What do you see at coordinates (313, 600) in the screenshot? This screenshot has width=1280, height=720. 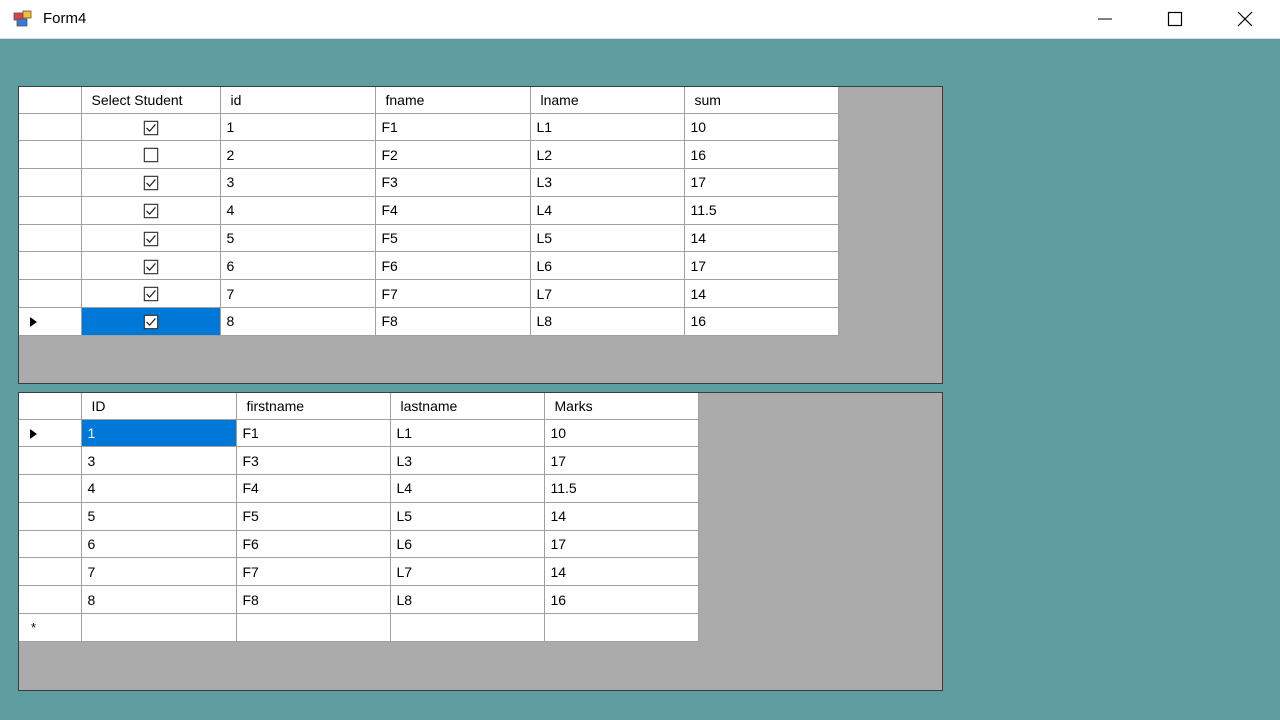 I see `firstname-cell: F8` at bounding box center [313, 600].